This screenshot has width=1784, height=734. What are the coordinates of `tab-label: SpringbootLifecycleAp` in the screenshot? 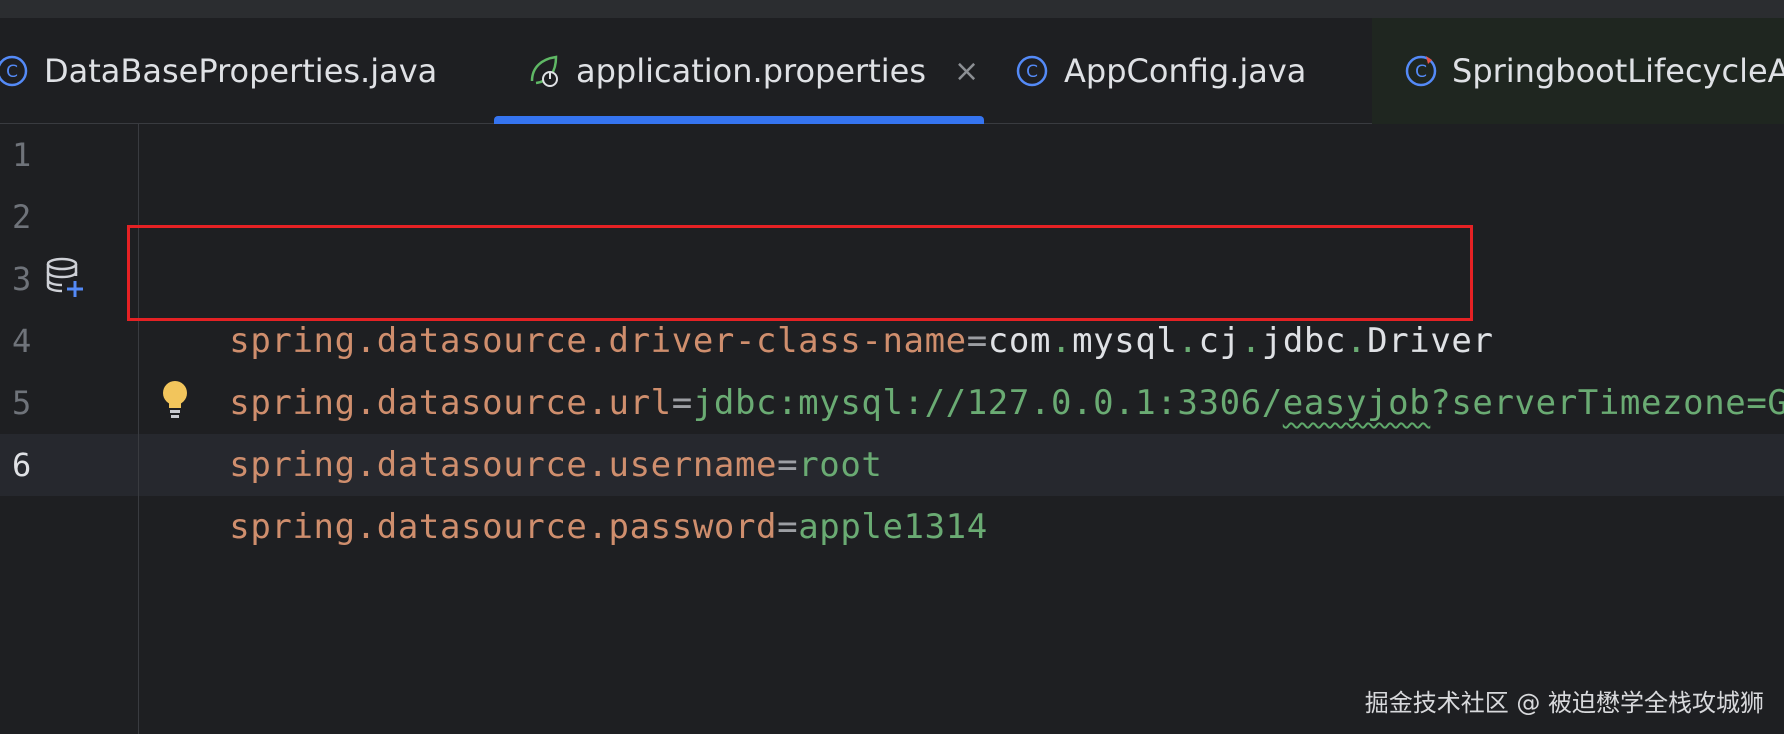 It's located at (1618, 71).